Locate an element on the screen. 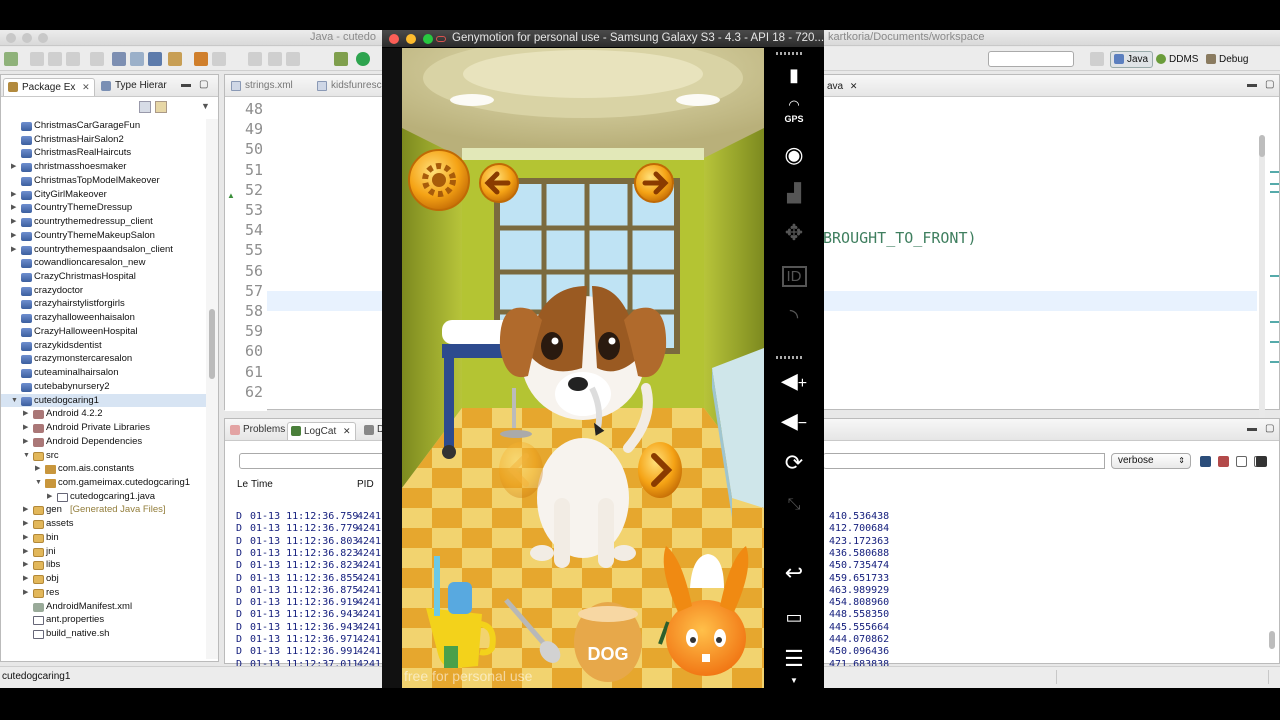 The height and width of the screenshot is (720, 1280). tree-item: ▼ src is located at coordinates (103, 456).